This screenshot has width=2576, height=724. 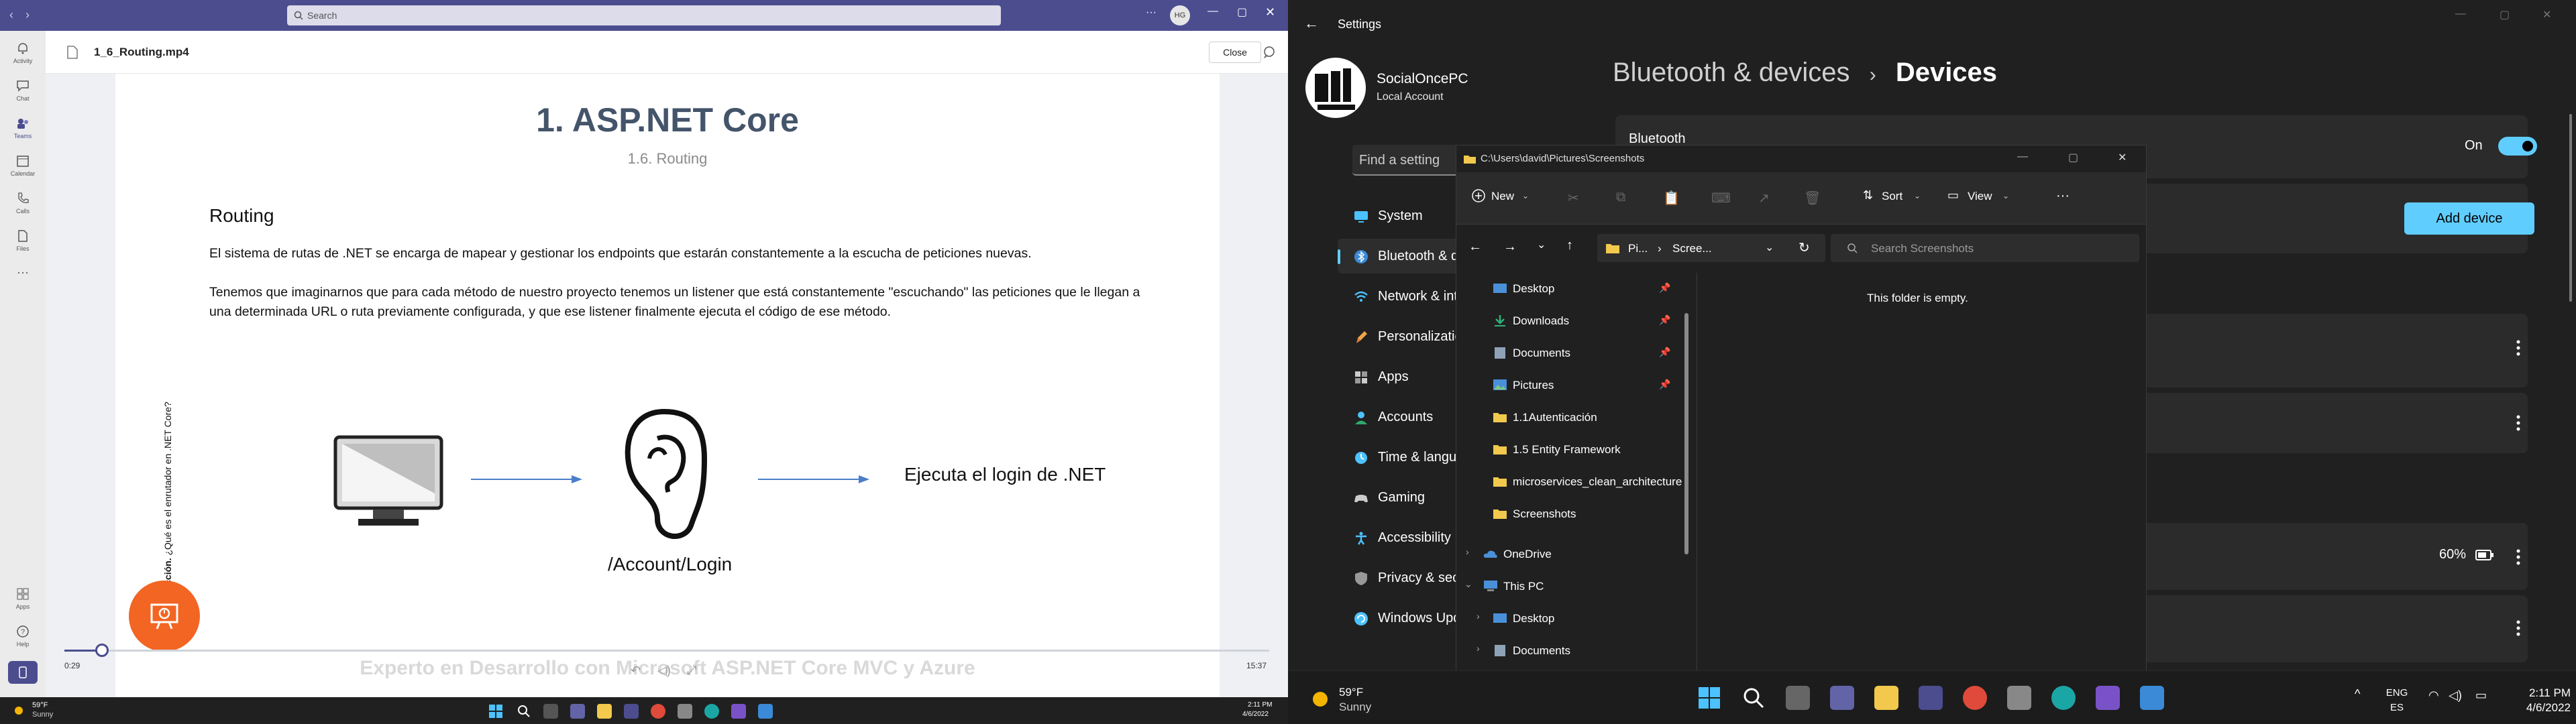 I want to click on forward-arrow-icon: →, so click(x=1510, y=247).